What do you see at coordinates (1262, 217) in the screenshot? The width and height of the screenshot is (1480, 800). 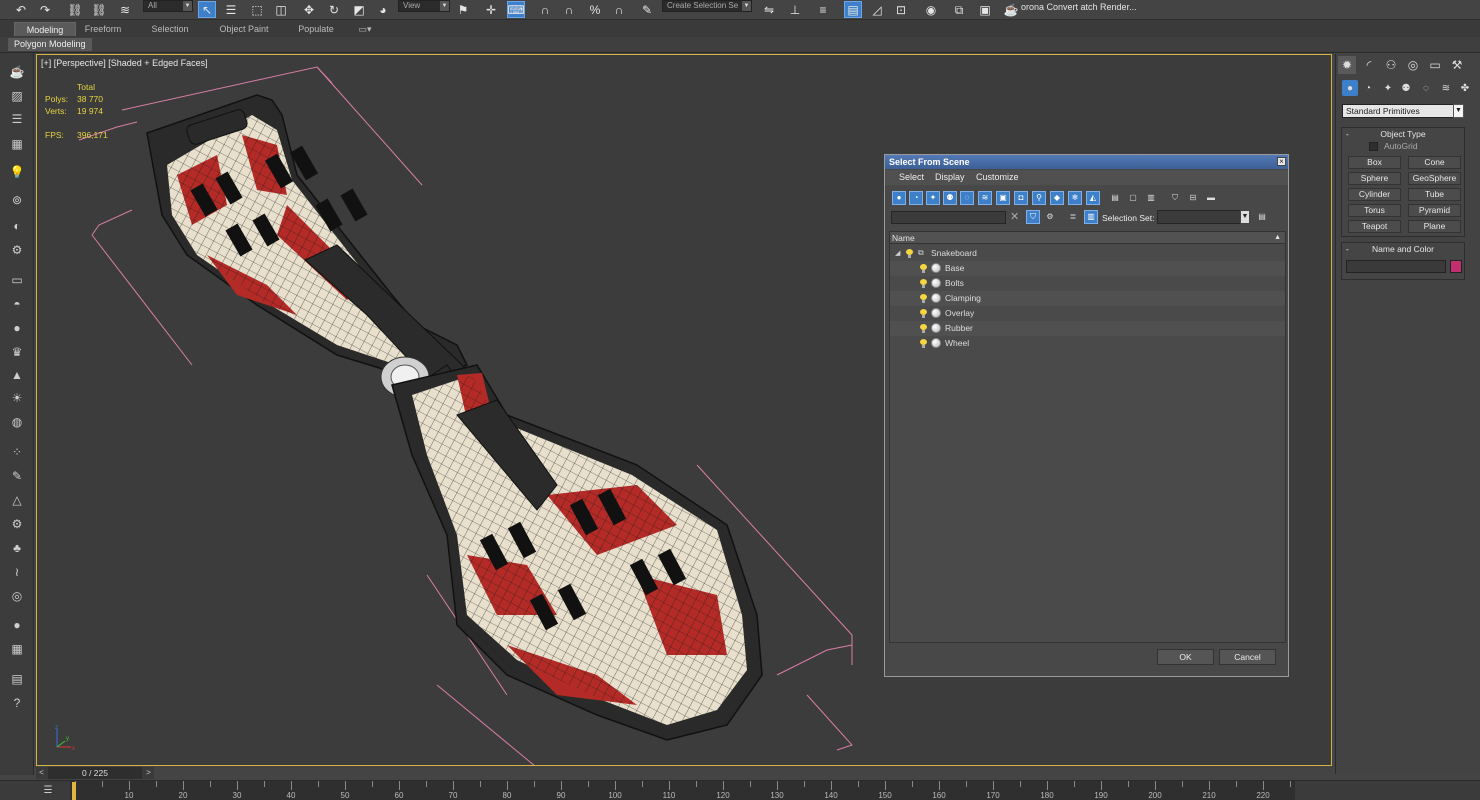 I see `selection-set-options-icon: ▤` at bounding box center [1262, 217].